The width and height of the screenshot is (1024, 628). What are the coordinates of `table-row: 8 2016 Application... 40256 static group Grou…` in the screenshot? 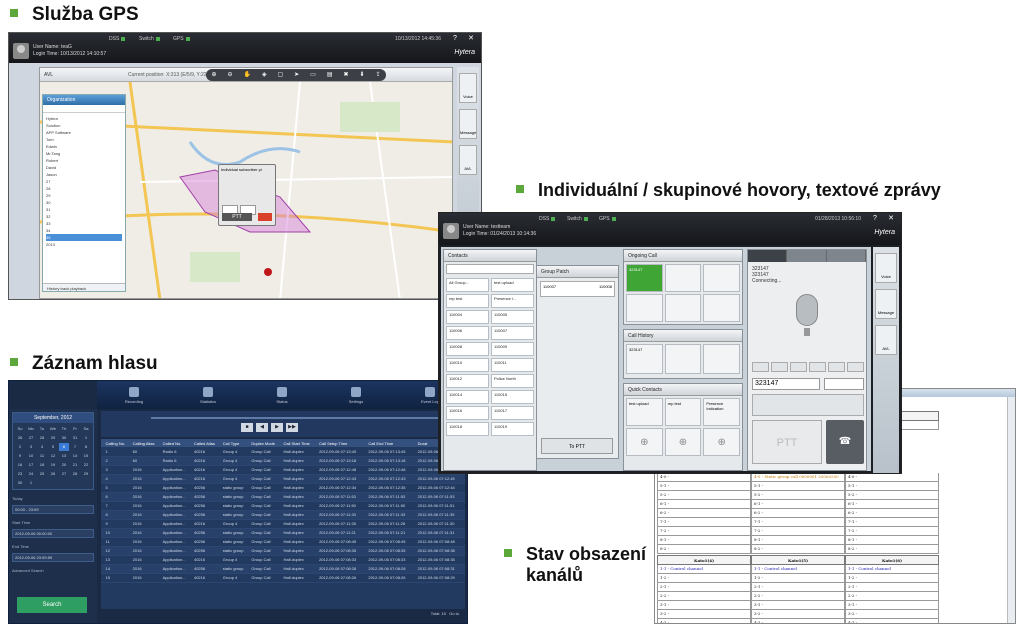 It's located at (283, 515).